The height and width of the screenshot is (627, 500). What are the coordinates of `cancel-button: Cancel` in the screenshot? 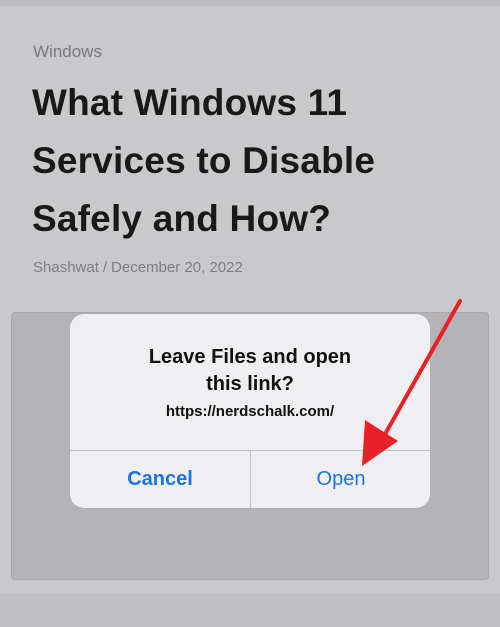 It's located at (160, 479).